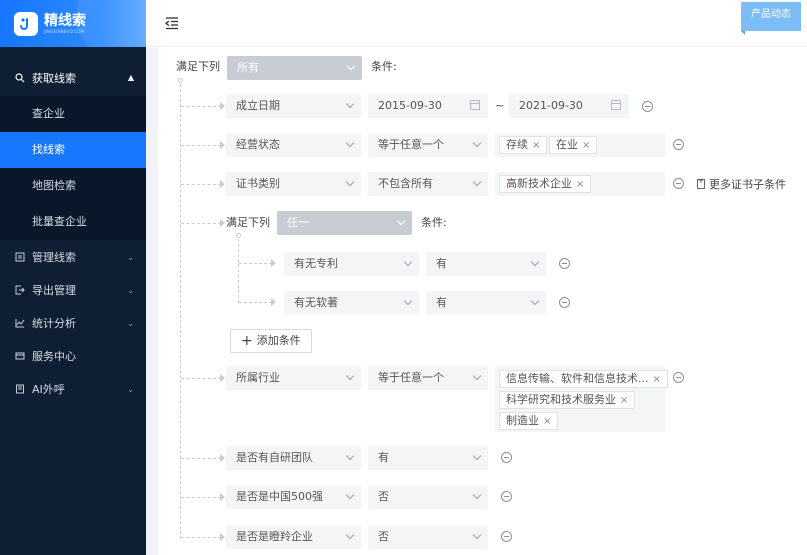 This screenshot has width=807, height=555. Describe the element at coordinates (248, 222) in the screenshot. I see `nested-prefix-label: 满足下列` at that location.